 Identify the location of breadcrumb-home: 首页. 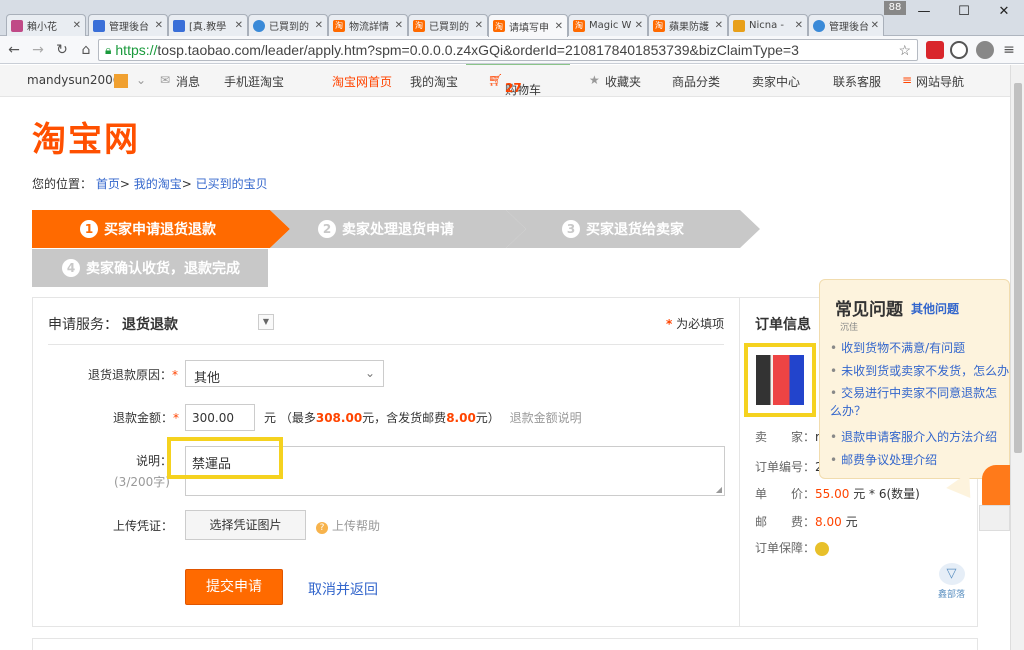
(108, 184).